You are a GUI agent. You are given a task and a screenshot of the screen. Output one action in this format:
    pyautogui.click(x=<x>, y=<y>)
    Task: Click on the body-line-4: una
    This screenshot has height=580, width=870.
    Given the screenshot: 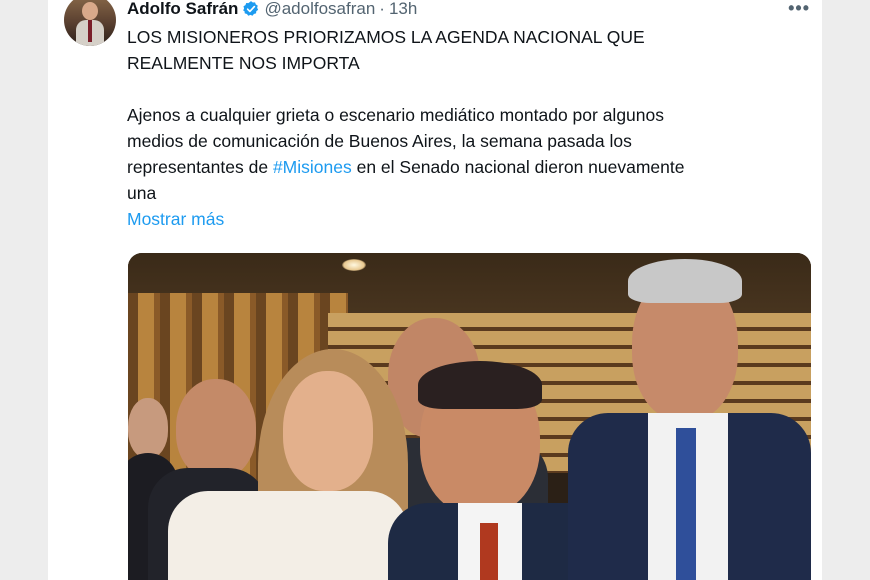 What is the action you would take?
    pyautogui.click(x=142, y=193)
    